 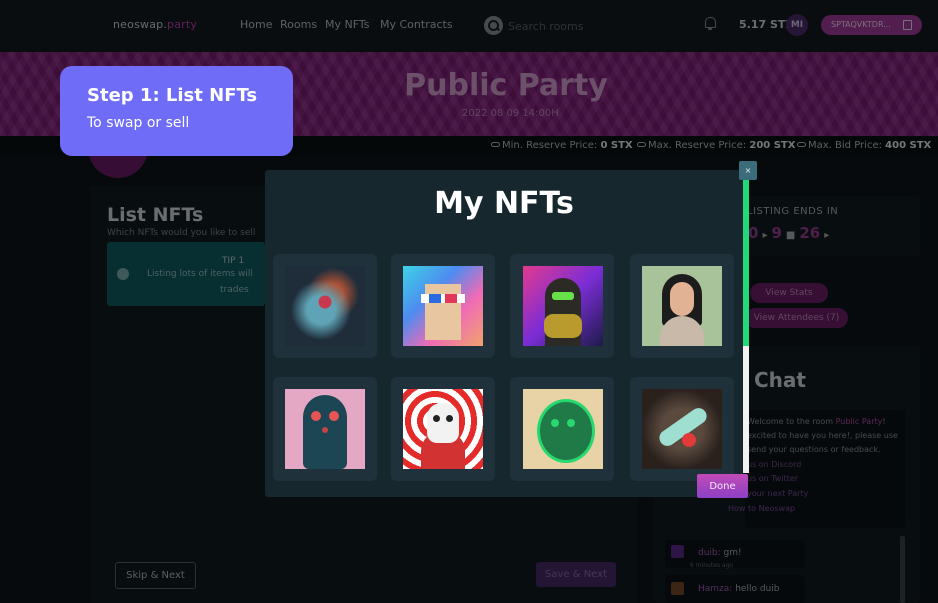 What do you see at coordinates (172, 95) in the screenshot?
I see `tooltip-title: Step 1: List NFTs` at bounding box center [172, 95].